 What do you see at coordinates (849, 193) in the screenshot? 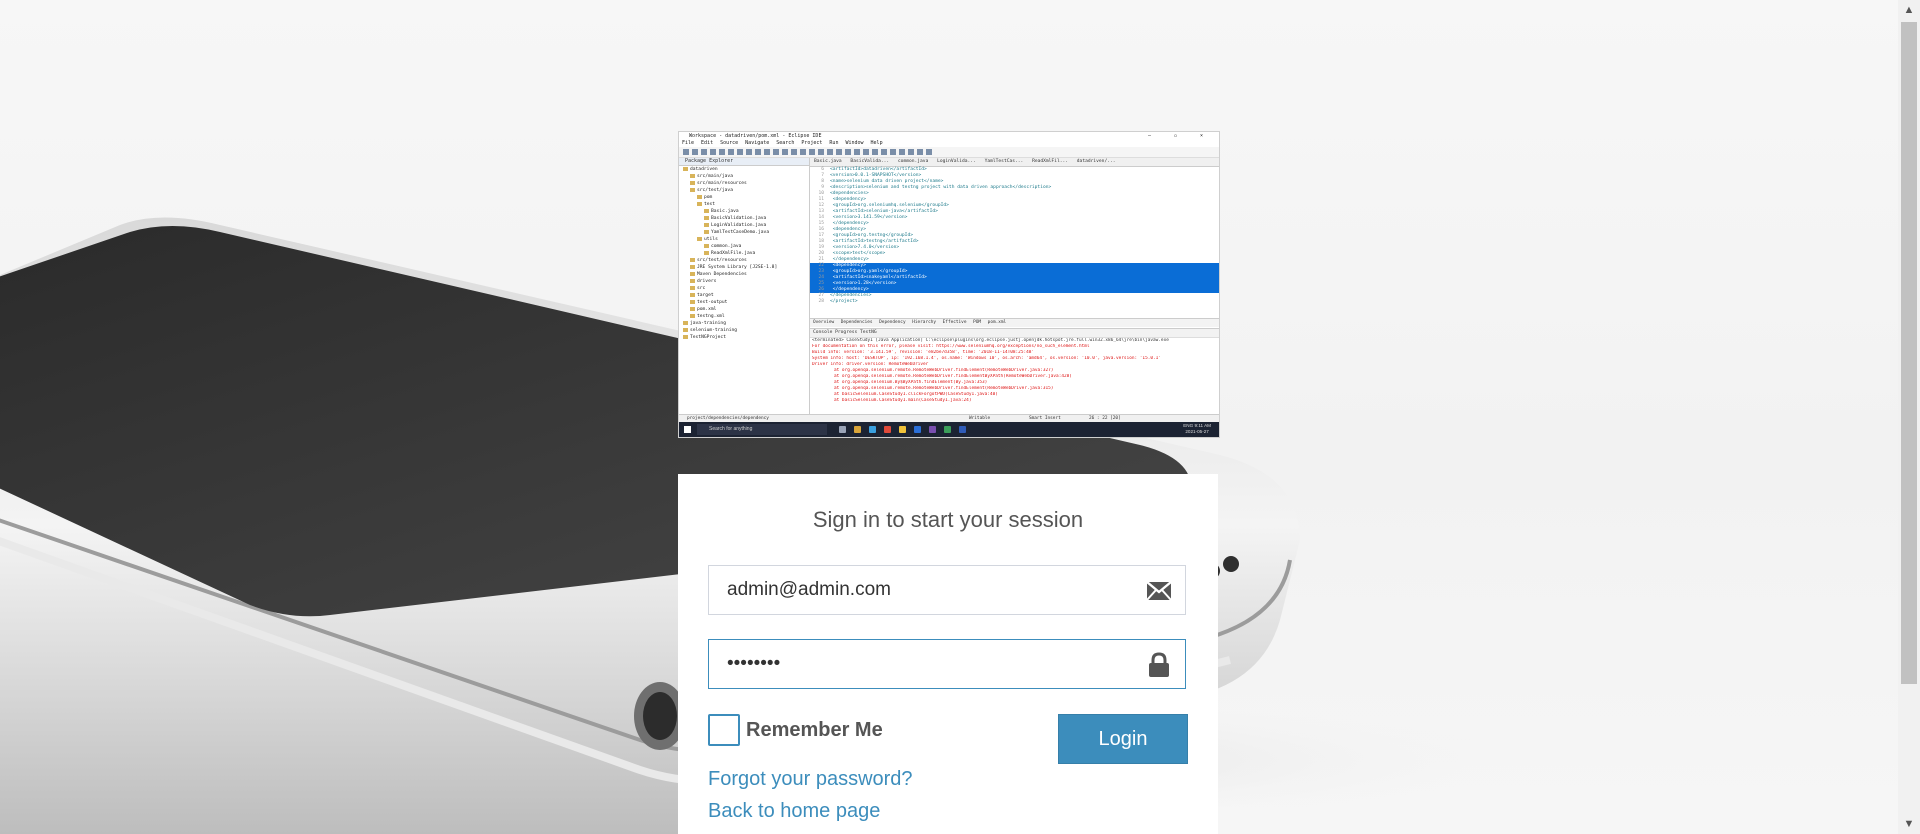
I see `code-text: <dependencies>` at bounding box center [849, 193].